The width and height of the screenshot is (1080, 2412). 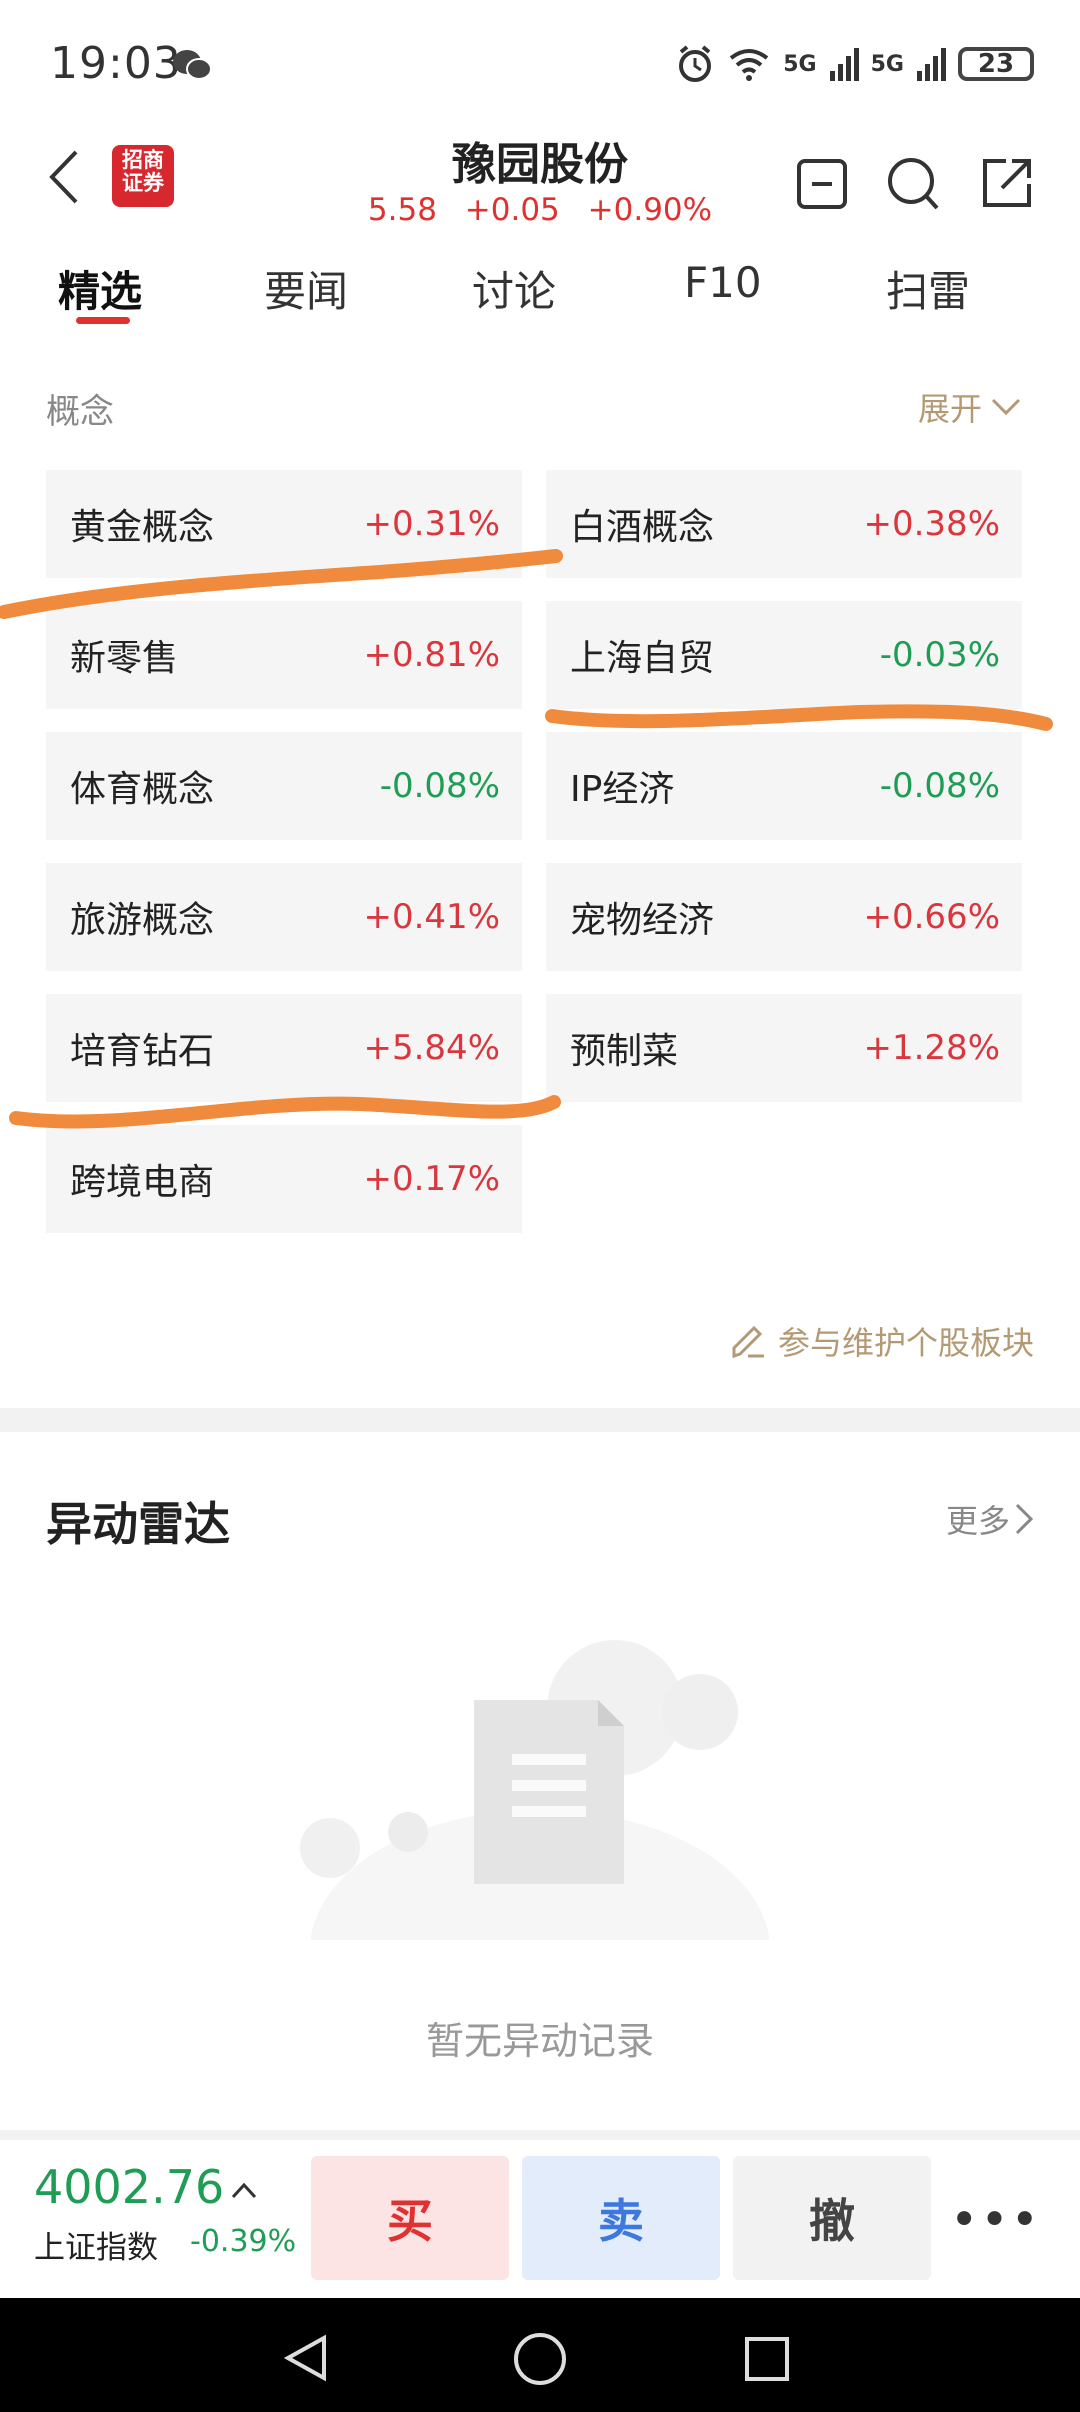 I want to click on radar-more-link: 更多, so click(x=990, y=1519).